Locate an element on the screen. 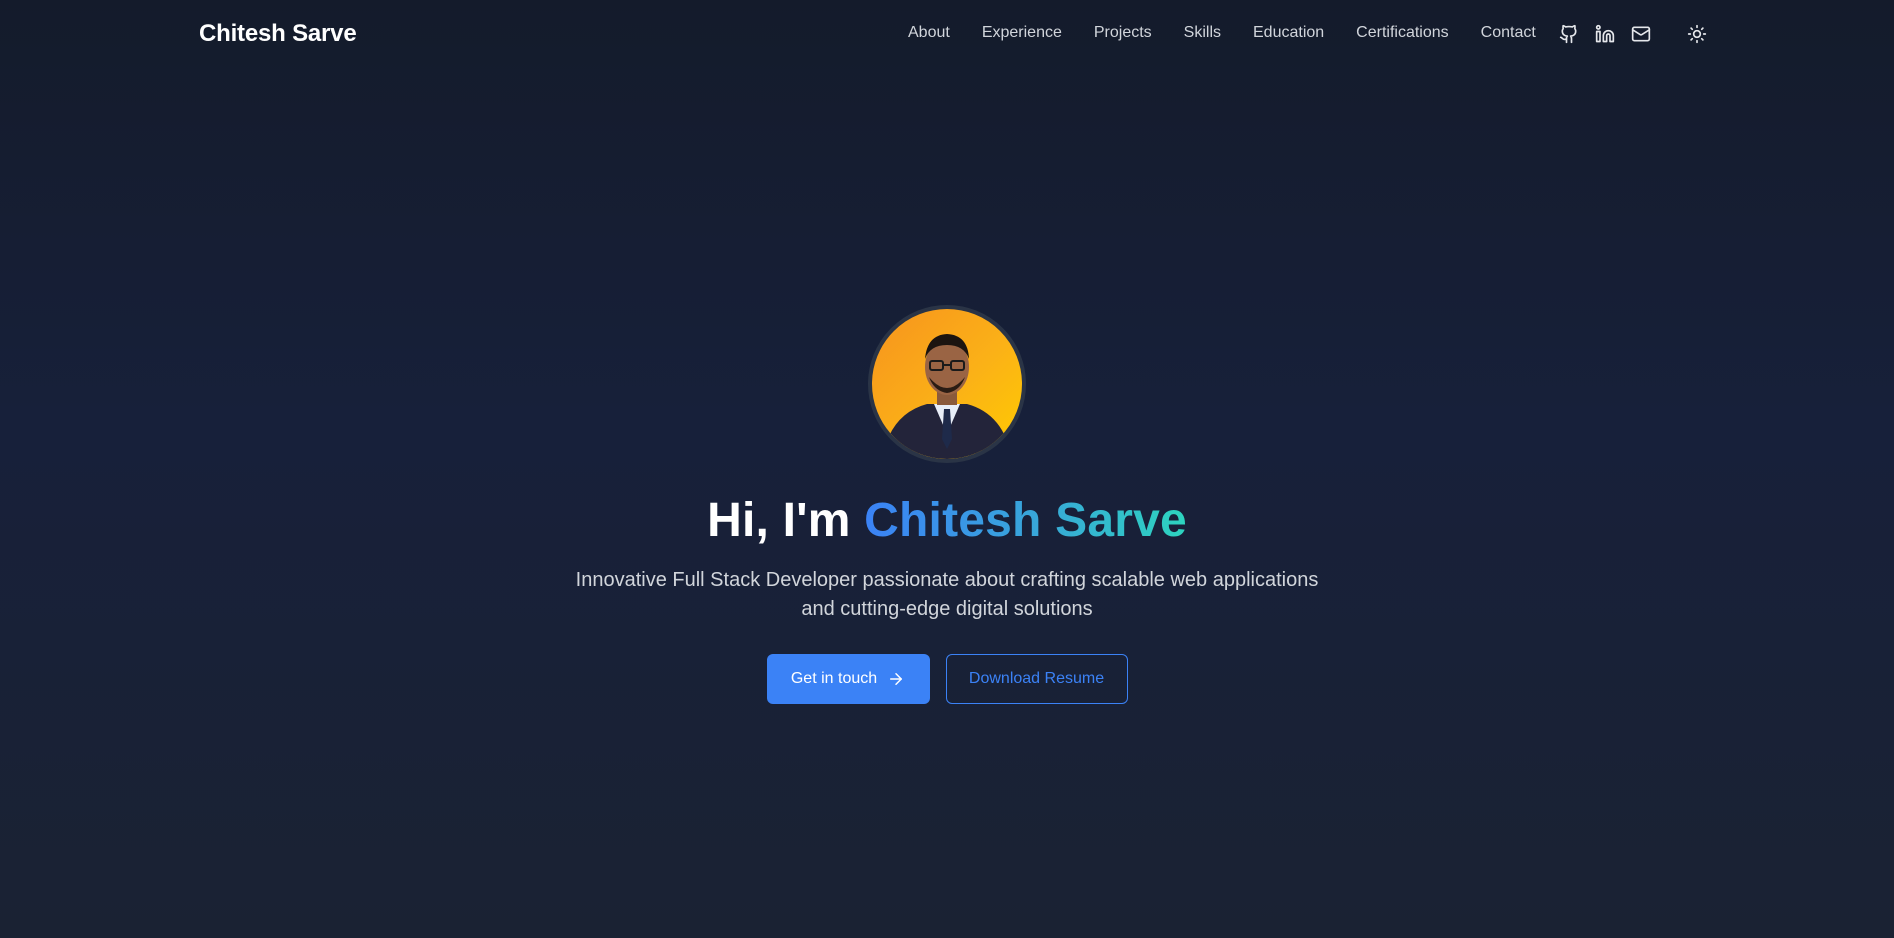  mail-icon is located at coordinates (1641, 34).